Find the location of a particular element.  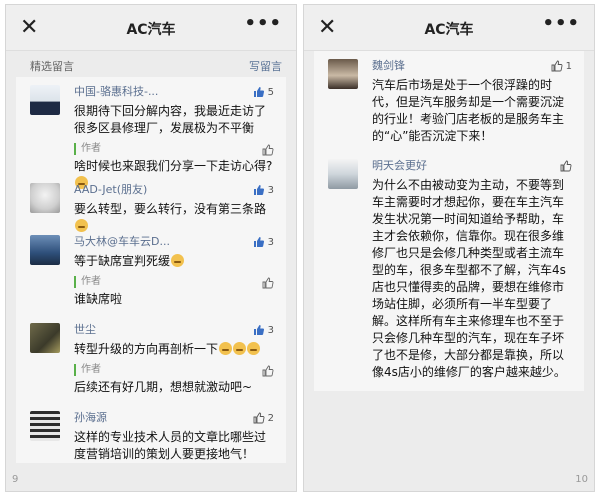

reply-text: 谁缺席啦 is located at coordinates (98, 299).